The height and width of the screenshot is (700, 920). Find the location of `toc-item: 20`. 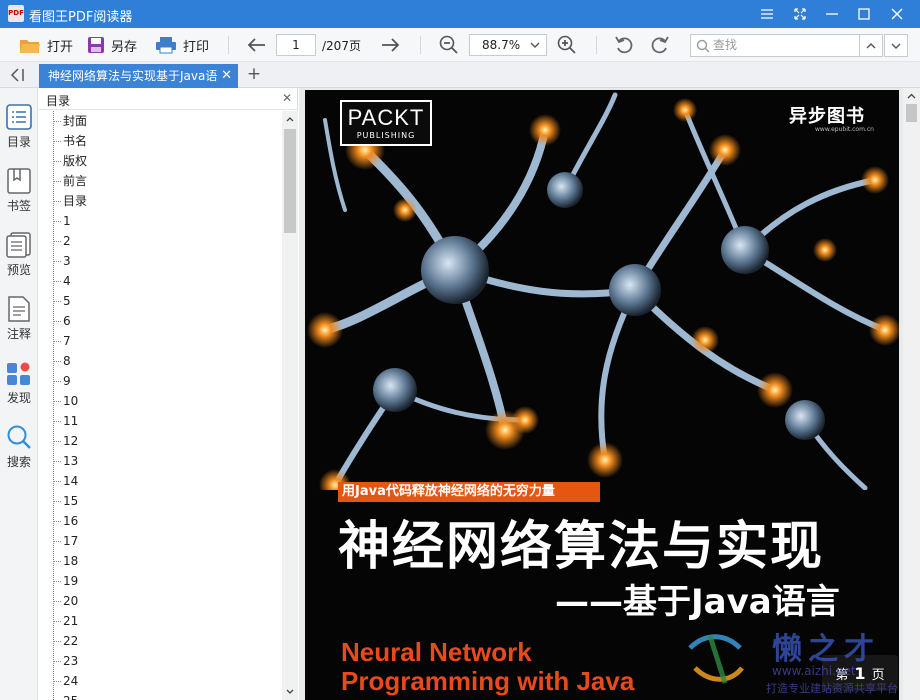

toc-item: 20 is located at coordinates (160, 601).